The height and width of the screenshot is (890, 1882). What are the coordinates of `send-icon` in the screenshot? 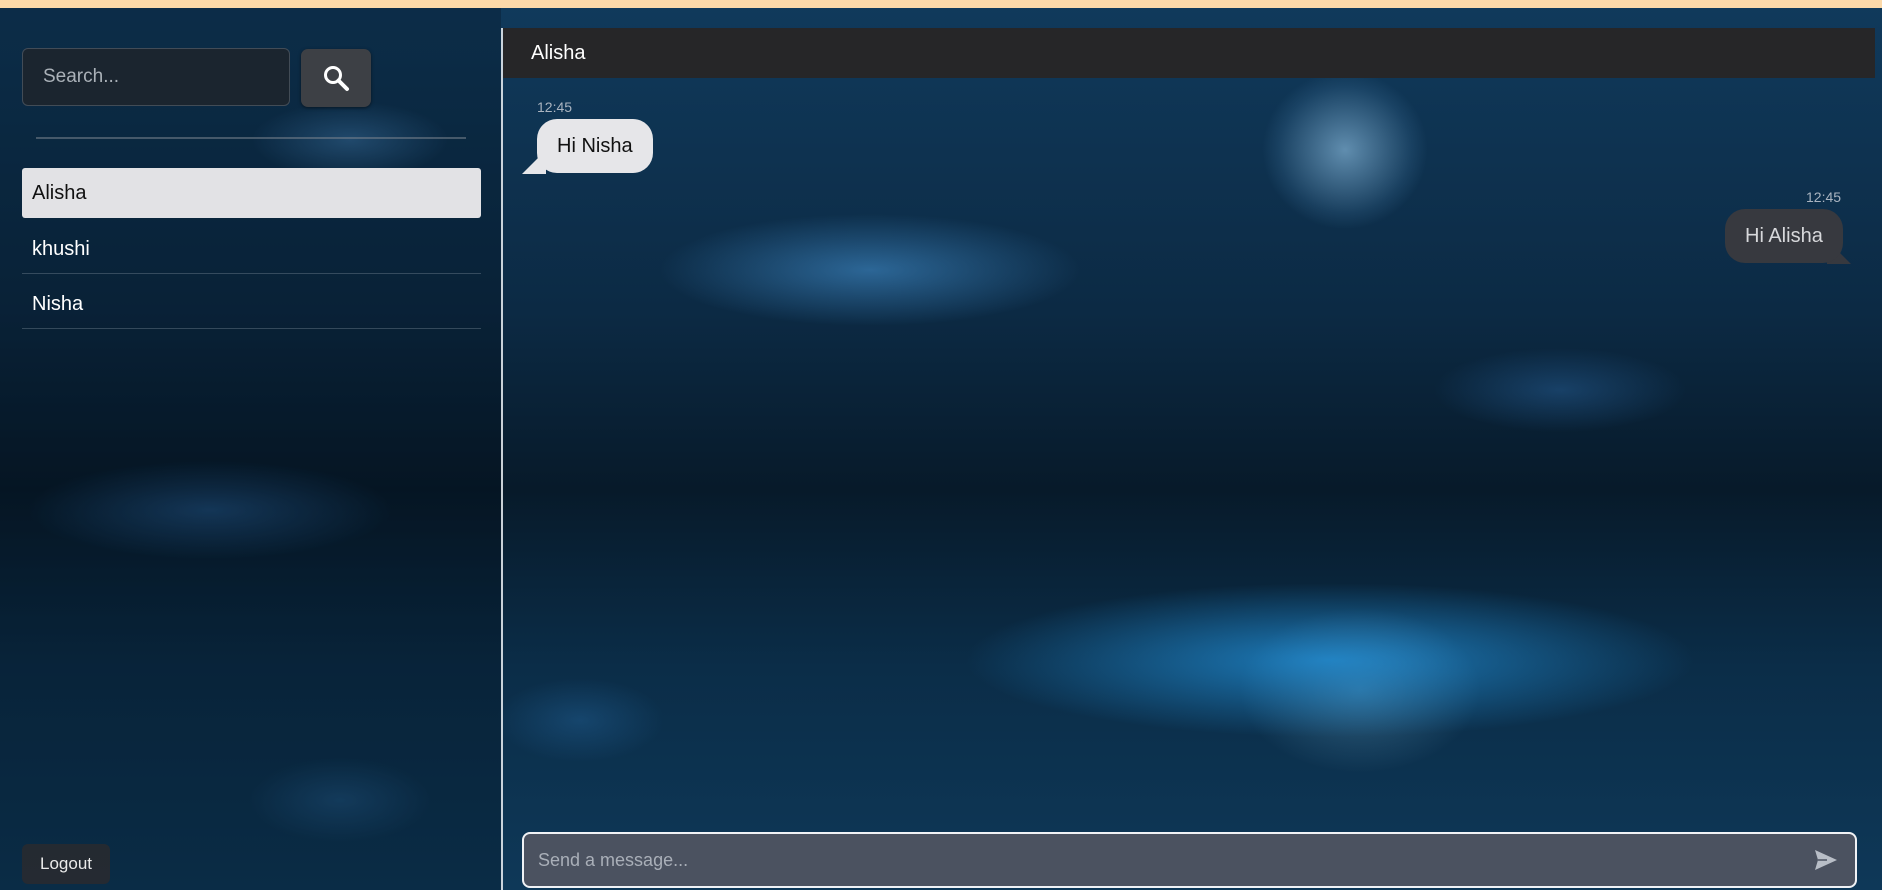 It's located at (1826, 860).